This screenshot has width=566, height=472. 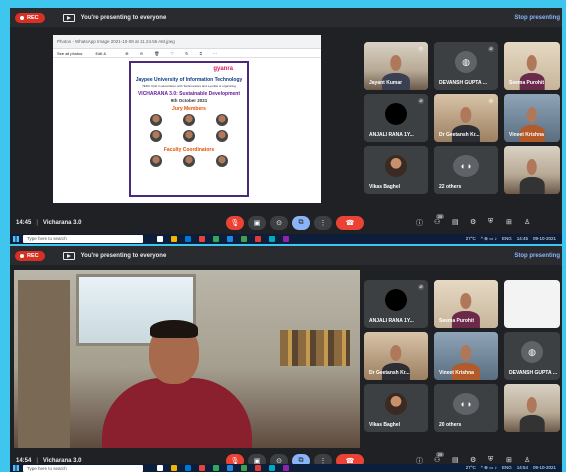 What do you see at coordinates (522, 468) in the screenshot?
I see `tray-clock: 14:54` at bounding box center [522, 468].